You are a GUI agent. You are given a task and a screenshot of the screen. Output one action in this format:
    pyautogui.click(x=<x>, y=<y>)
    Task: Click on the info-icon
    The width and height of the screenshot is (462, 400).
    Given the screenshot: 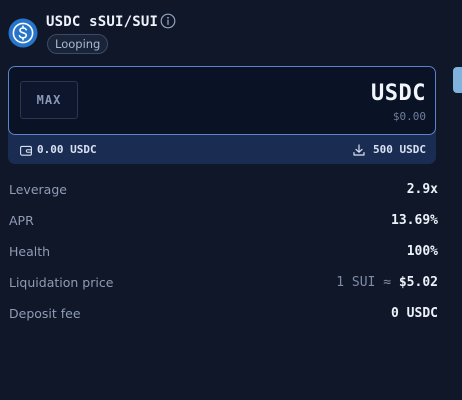 What is the action you would take?
    pyautogui.click(x=168, y=21)
    